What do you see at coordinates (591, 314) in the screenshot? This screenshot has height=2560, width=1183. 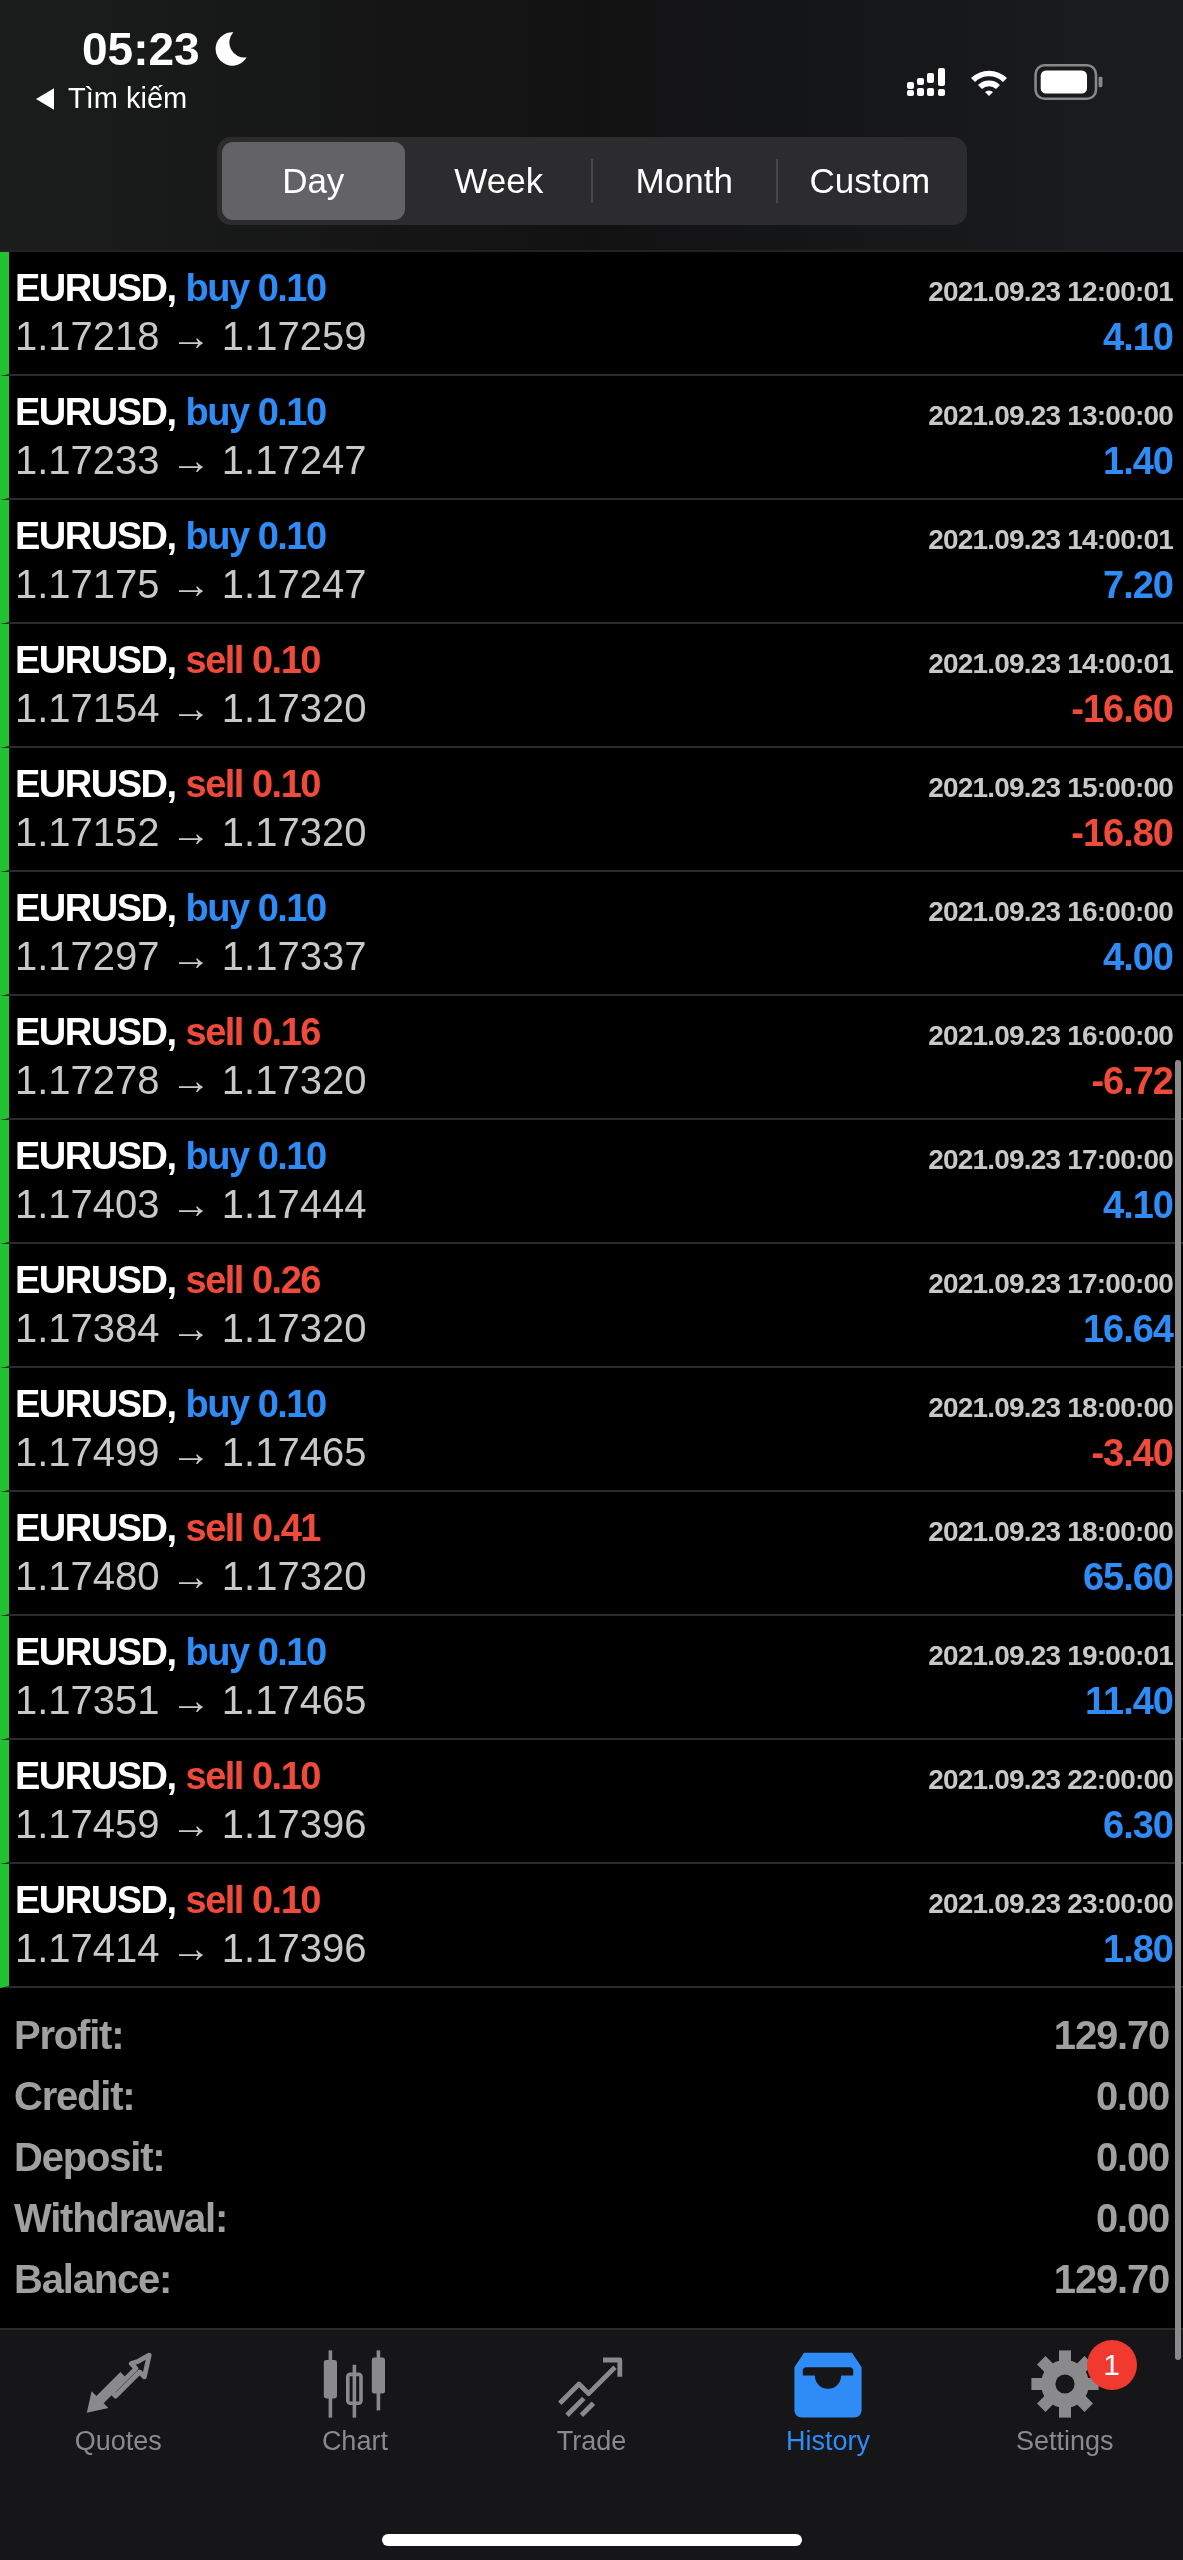 I see `deal-row: EURUSD, buy 0.10 2021.09.23 12:00:01 1.17218 → 1.17259 4.10` at bounding box center [591, 314].